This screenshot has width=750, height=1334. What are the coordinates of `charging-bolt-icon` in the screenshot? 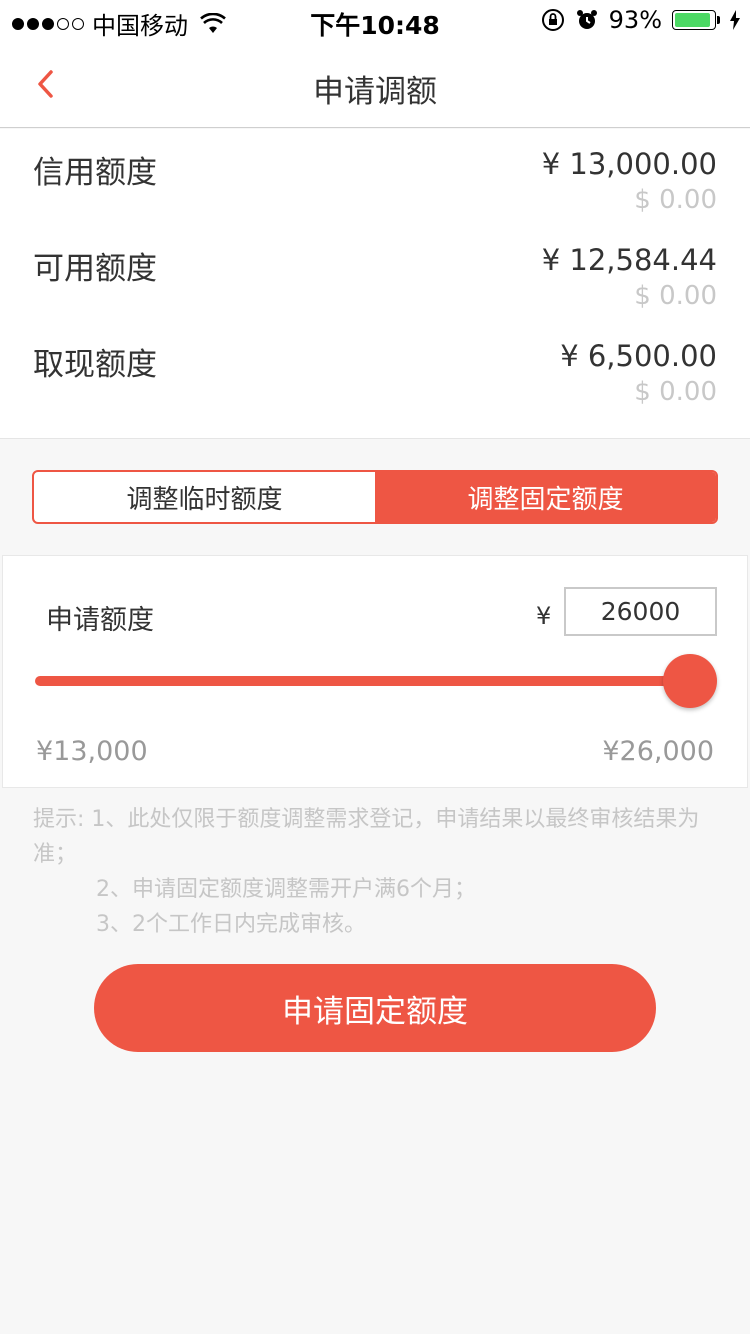 It's located at (735, 20).